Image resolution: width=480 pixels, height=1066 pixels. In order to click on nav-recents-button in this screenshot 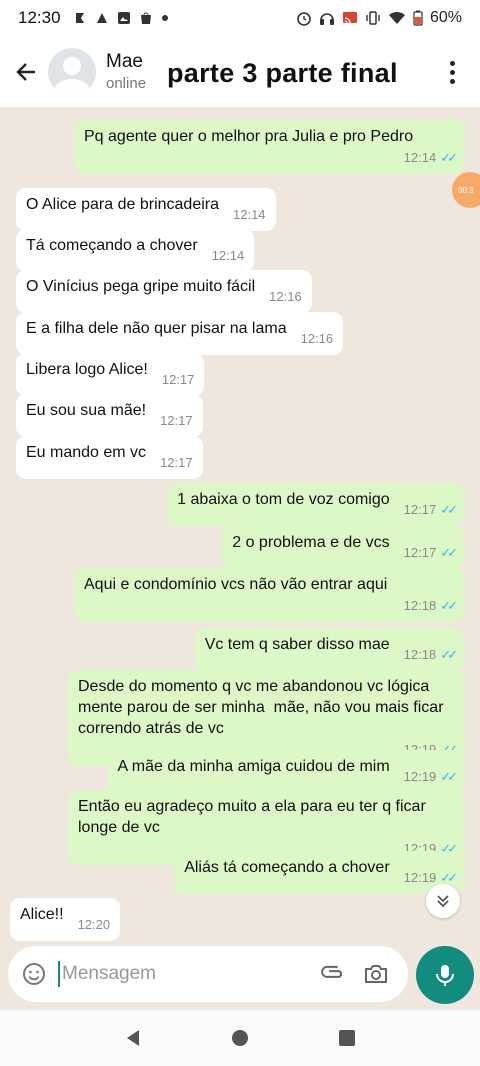, I will do `click(347, 1038)`.